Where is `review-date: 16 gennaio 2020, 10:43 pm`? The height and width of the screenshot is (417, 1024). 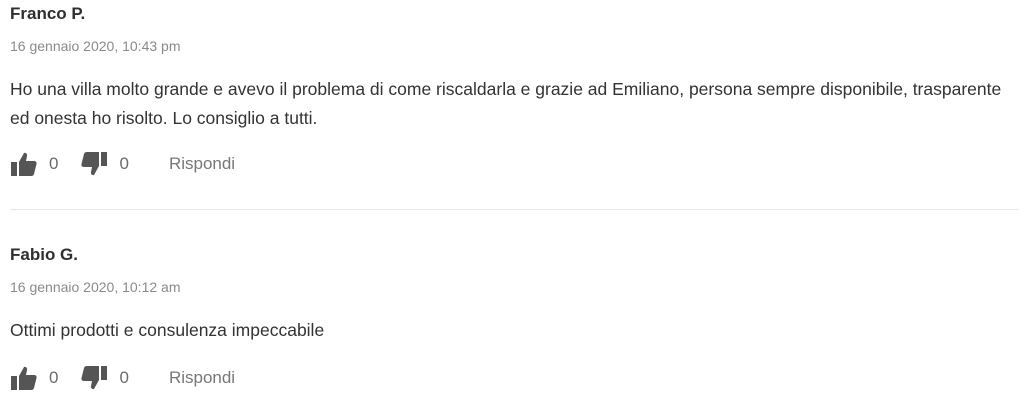
review-date: 16 gennaio 2020, 10:43 pm is located at coordinates (95, 46).